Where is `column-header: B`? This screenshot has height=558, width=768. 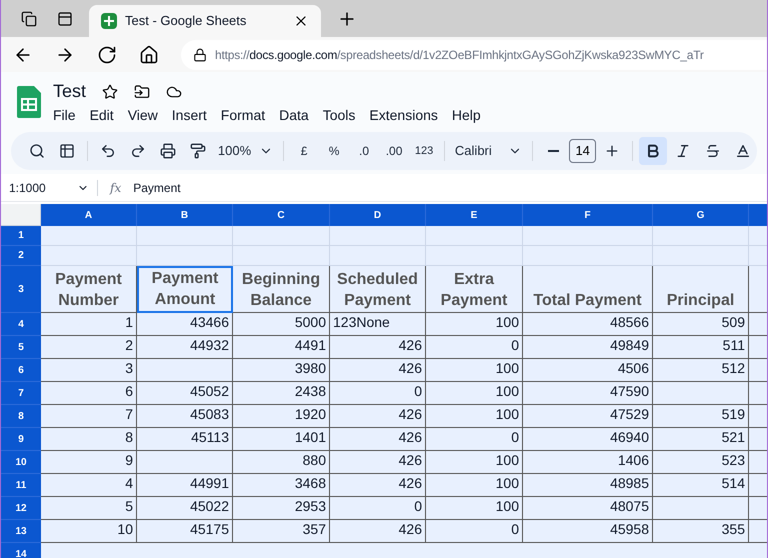
column-header: B is located at coordinates (185, 215).